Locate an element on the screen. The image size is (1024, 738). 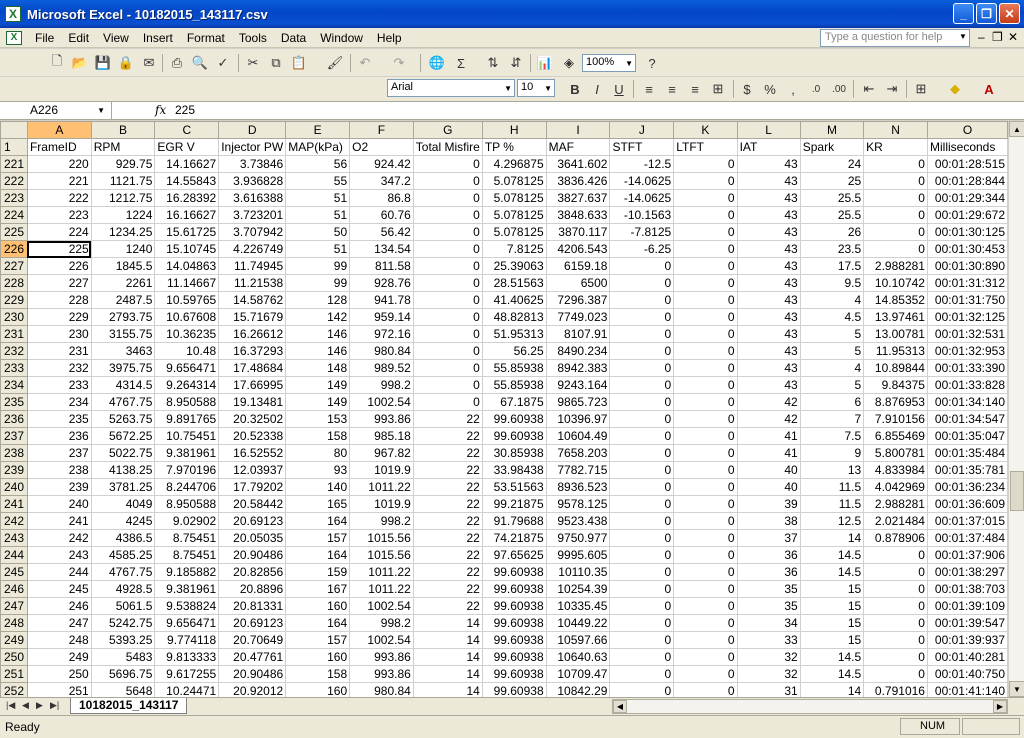
cell: 8.876953 is located at coordinates (895, 402).